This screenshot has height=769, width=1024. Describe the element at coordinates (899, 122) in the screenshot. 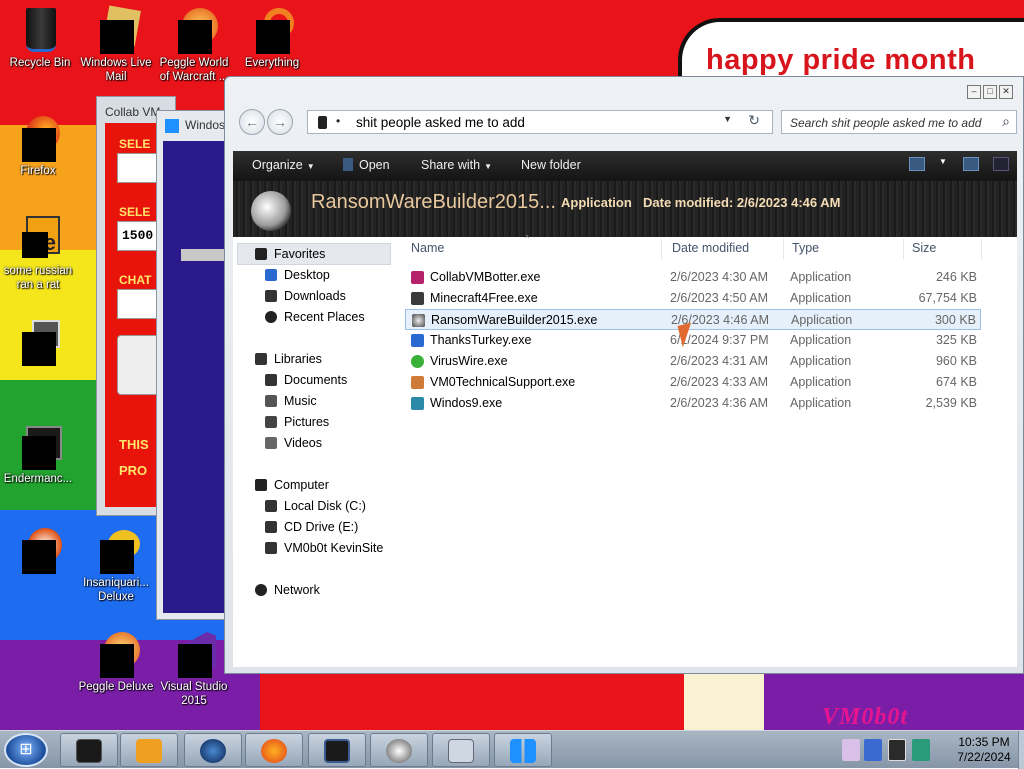

I see `search-input: Search shit people asked me to add ⌕` at that location.